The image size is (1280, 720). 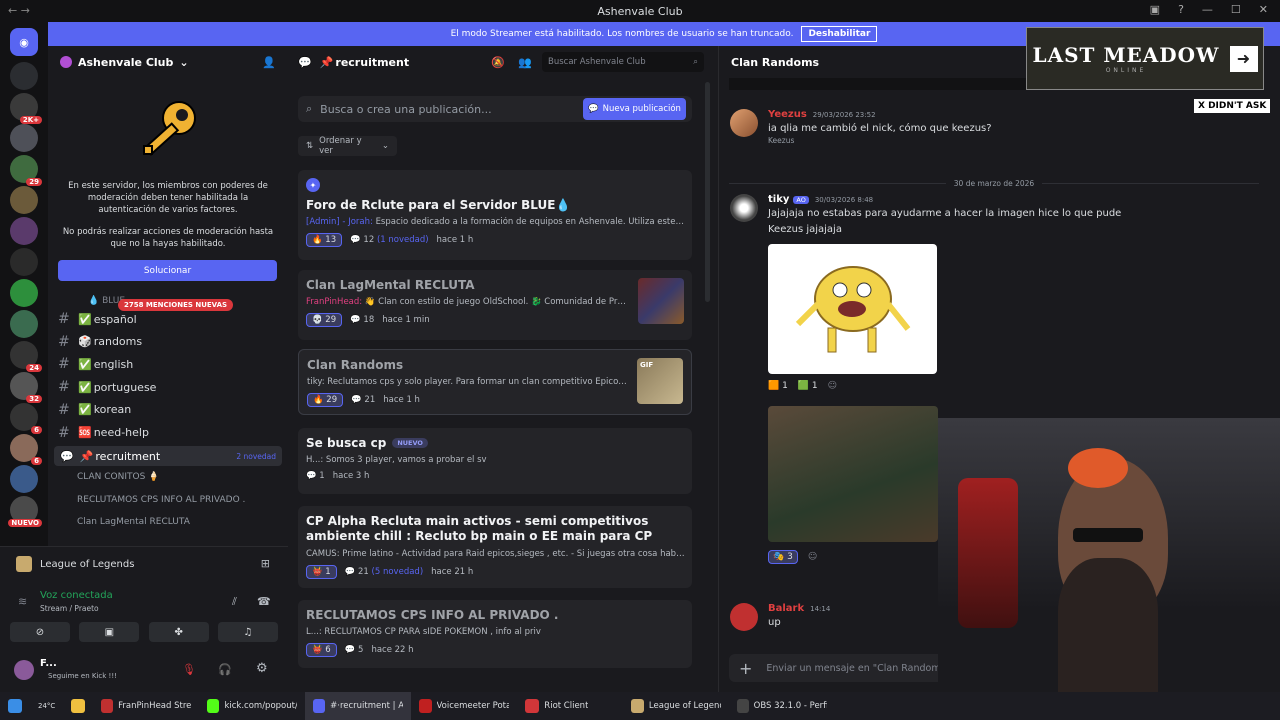 What do you see at coordinates (168, 62) in the screenshot?
I see `server-header: Ashenvale Club ⌄ 👤` at bounding box center [168, 62].